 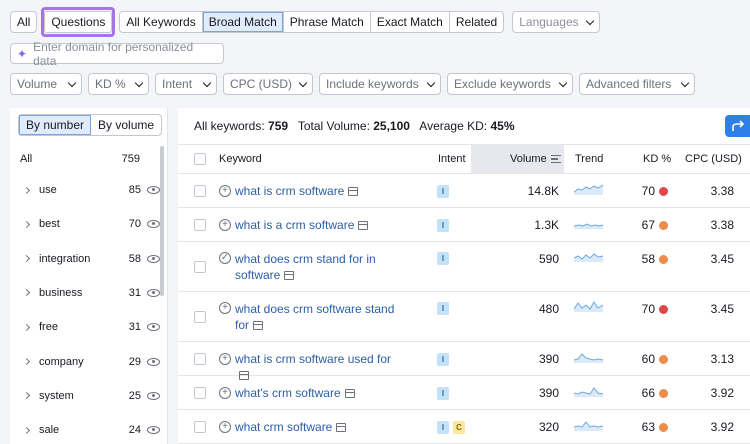 What do you see at coordinates (90, 430) in the screenshot?
I see `group-item: sale 24` at bounding box center [90, 430].